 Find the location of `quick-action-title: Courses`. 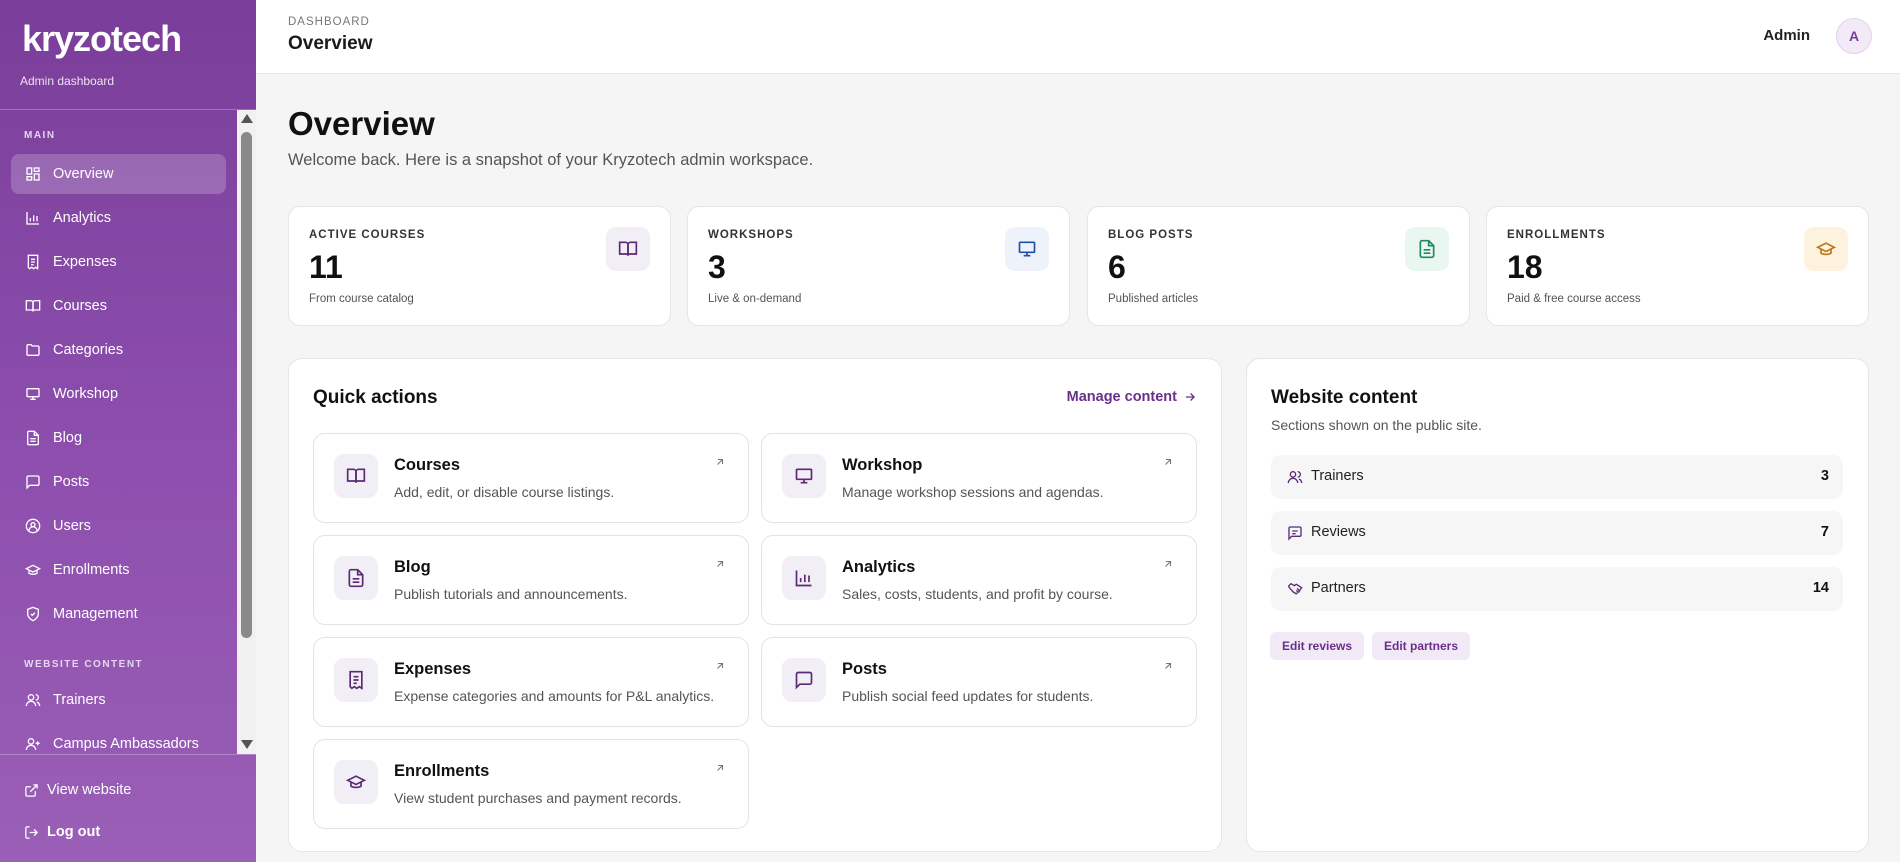

quick-action-title: Courses is located at coordinates (427, 465).